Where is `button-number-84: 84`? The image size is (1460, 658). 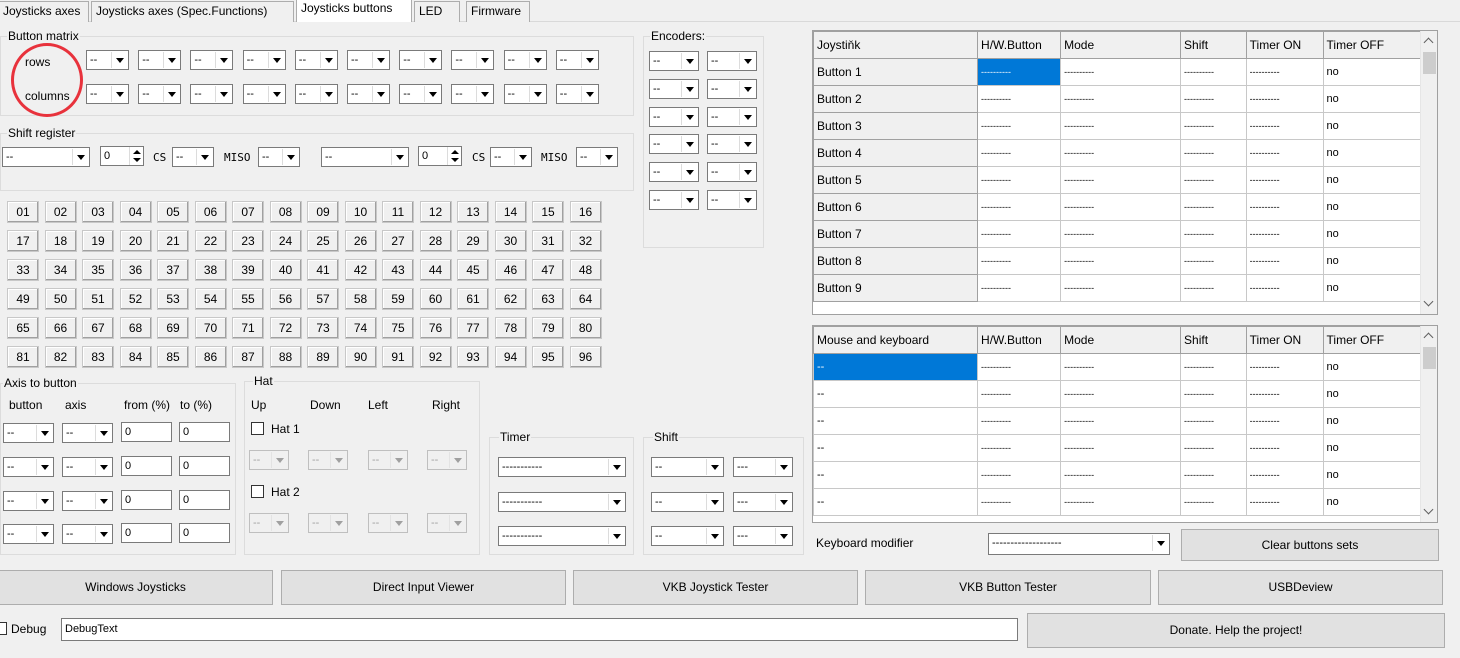 button-number-84: 84 is located at coordinates (135, 357).